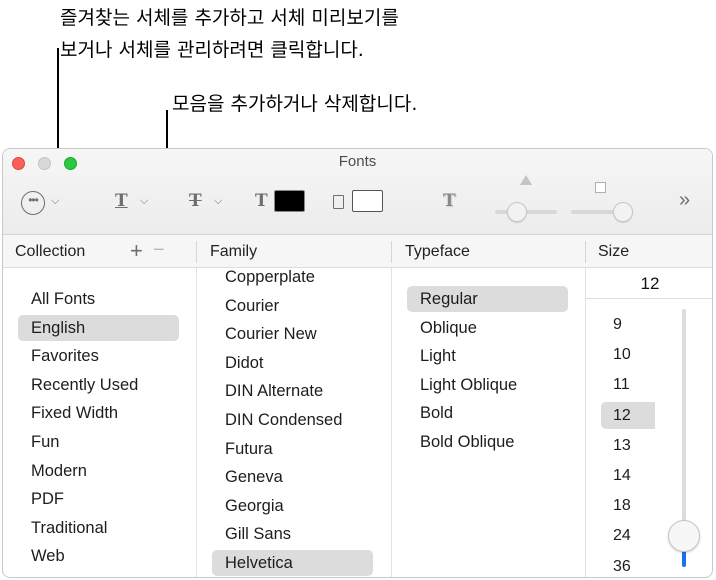 This screenshot has width=716, height=580. What do you see at coordinates (136, 250) in the screenshot?
I see `add-collection-button: +` at bounding box center [136, 250].